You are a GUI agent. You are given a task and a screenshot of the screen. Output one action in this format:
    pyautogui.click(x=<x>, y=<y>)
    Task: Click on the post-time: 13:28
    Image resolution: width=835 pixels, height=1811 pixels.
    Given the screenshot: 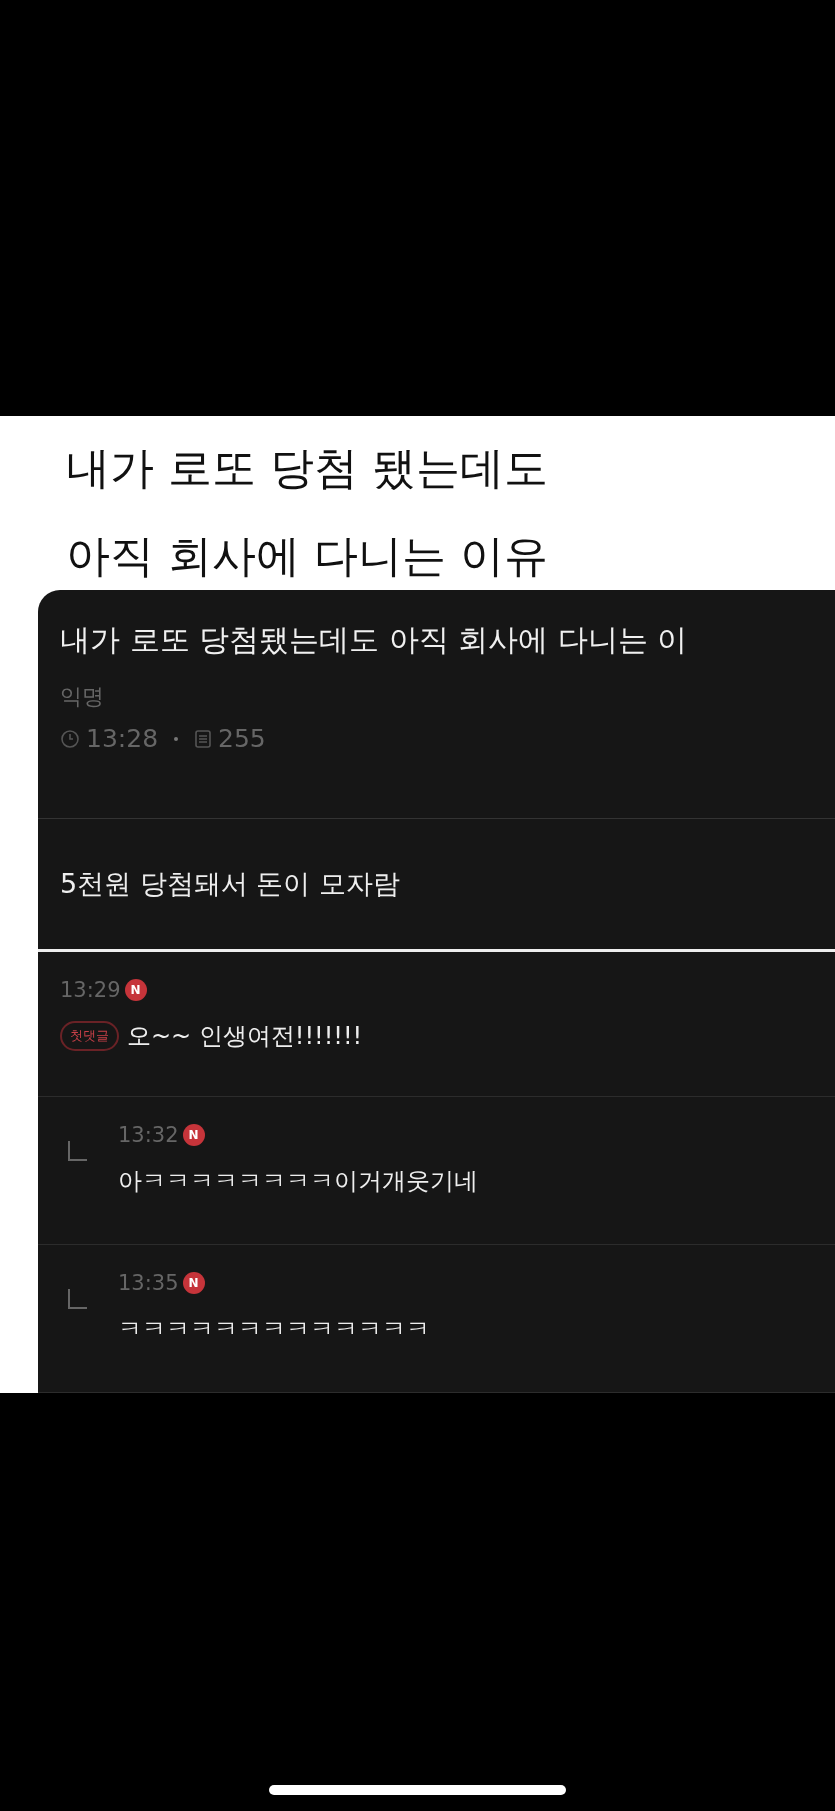 What is the action you would take?
    pyautogui.click(x=122, y=738)
    